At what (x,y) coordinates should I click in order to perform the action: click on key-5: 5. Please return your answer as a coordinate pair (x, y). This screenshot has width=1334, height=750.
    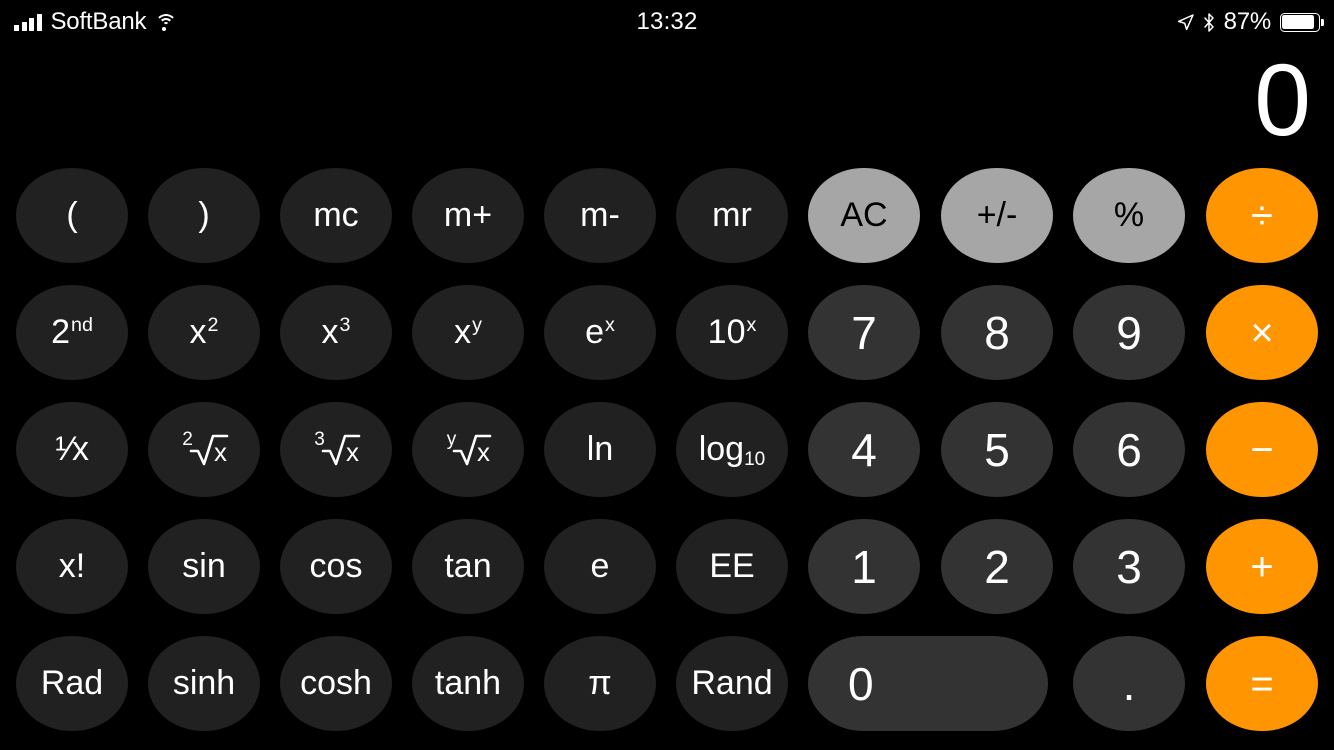
    Looking at the image, I should click on (997, 449).